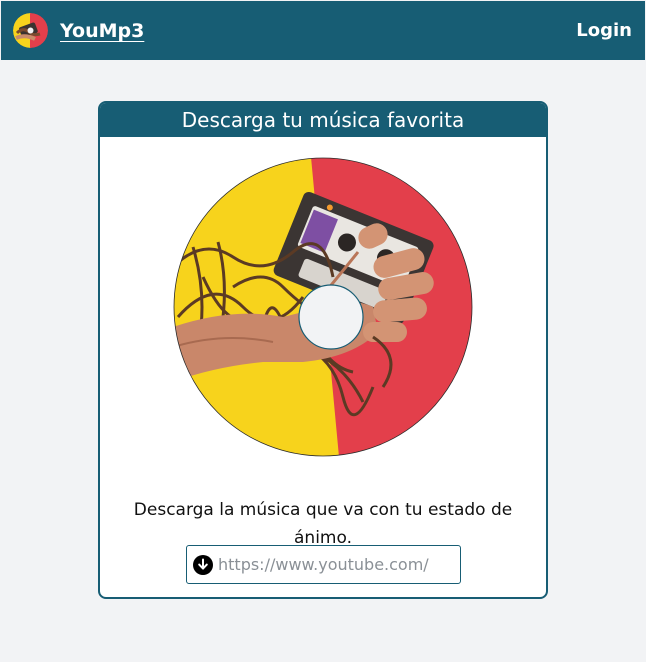 This screenshot has height=662, width=646. Describe the element at coordinates (203, 564) in the screenshot. I see `download-arrow-icon` at that location.